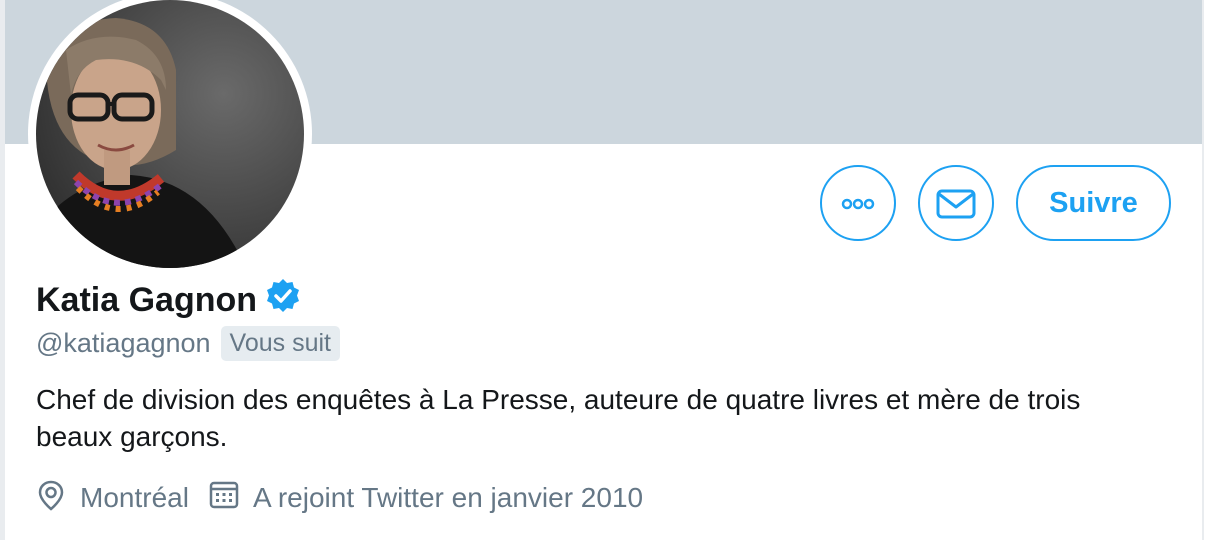 The image size is (1210, 540). I want to click on message-button, so click(956, 203).